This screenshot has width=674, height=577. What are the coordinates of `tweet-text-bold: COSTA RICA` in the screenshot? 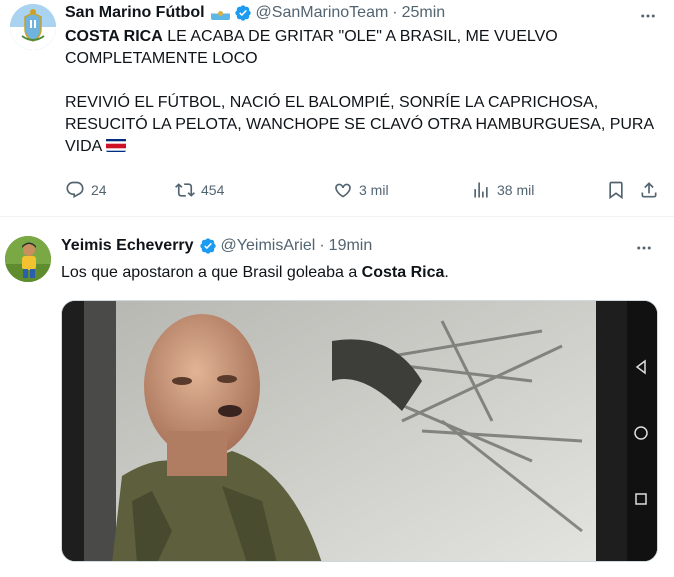 It's located at (114, 36).